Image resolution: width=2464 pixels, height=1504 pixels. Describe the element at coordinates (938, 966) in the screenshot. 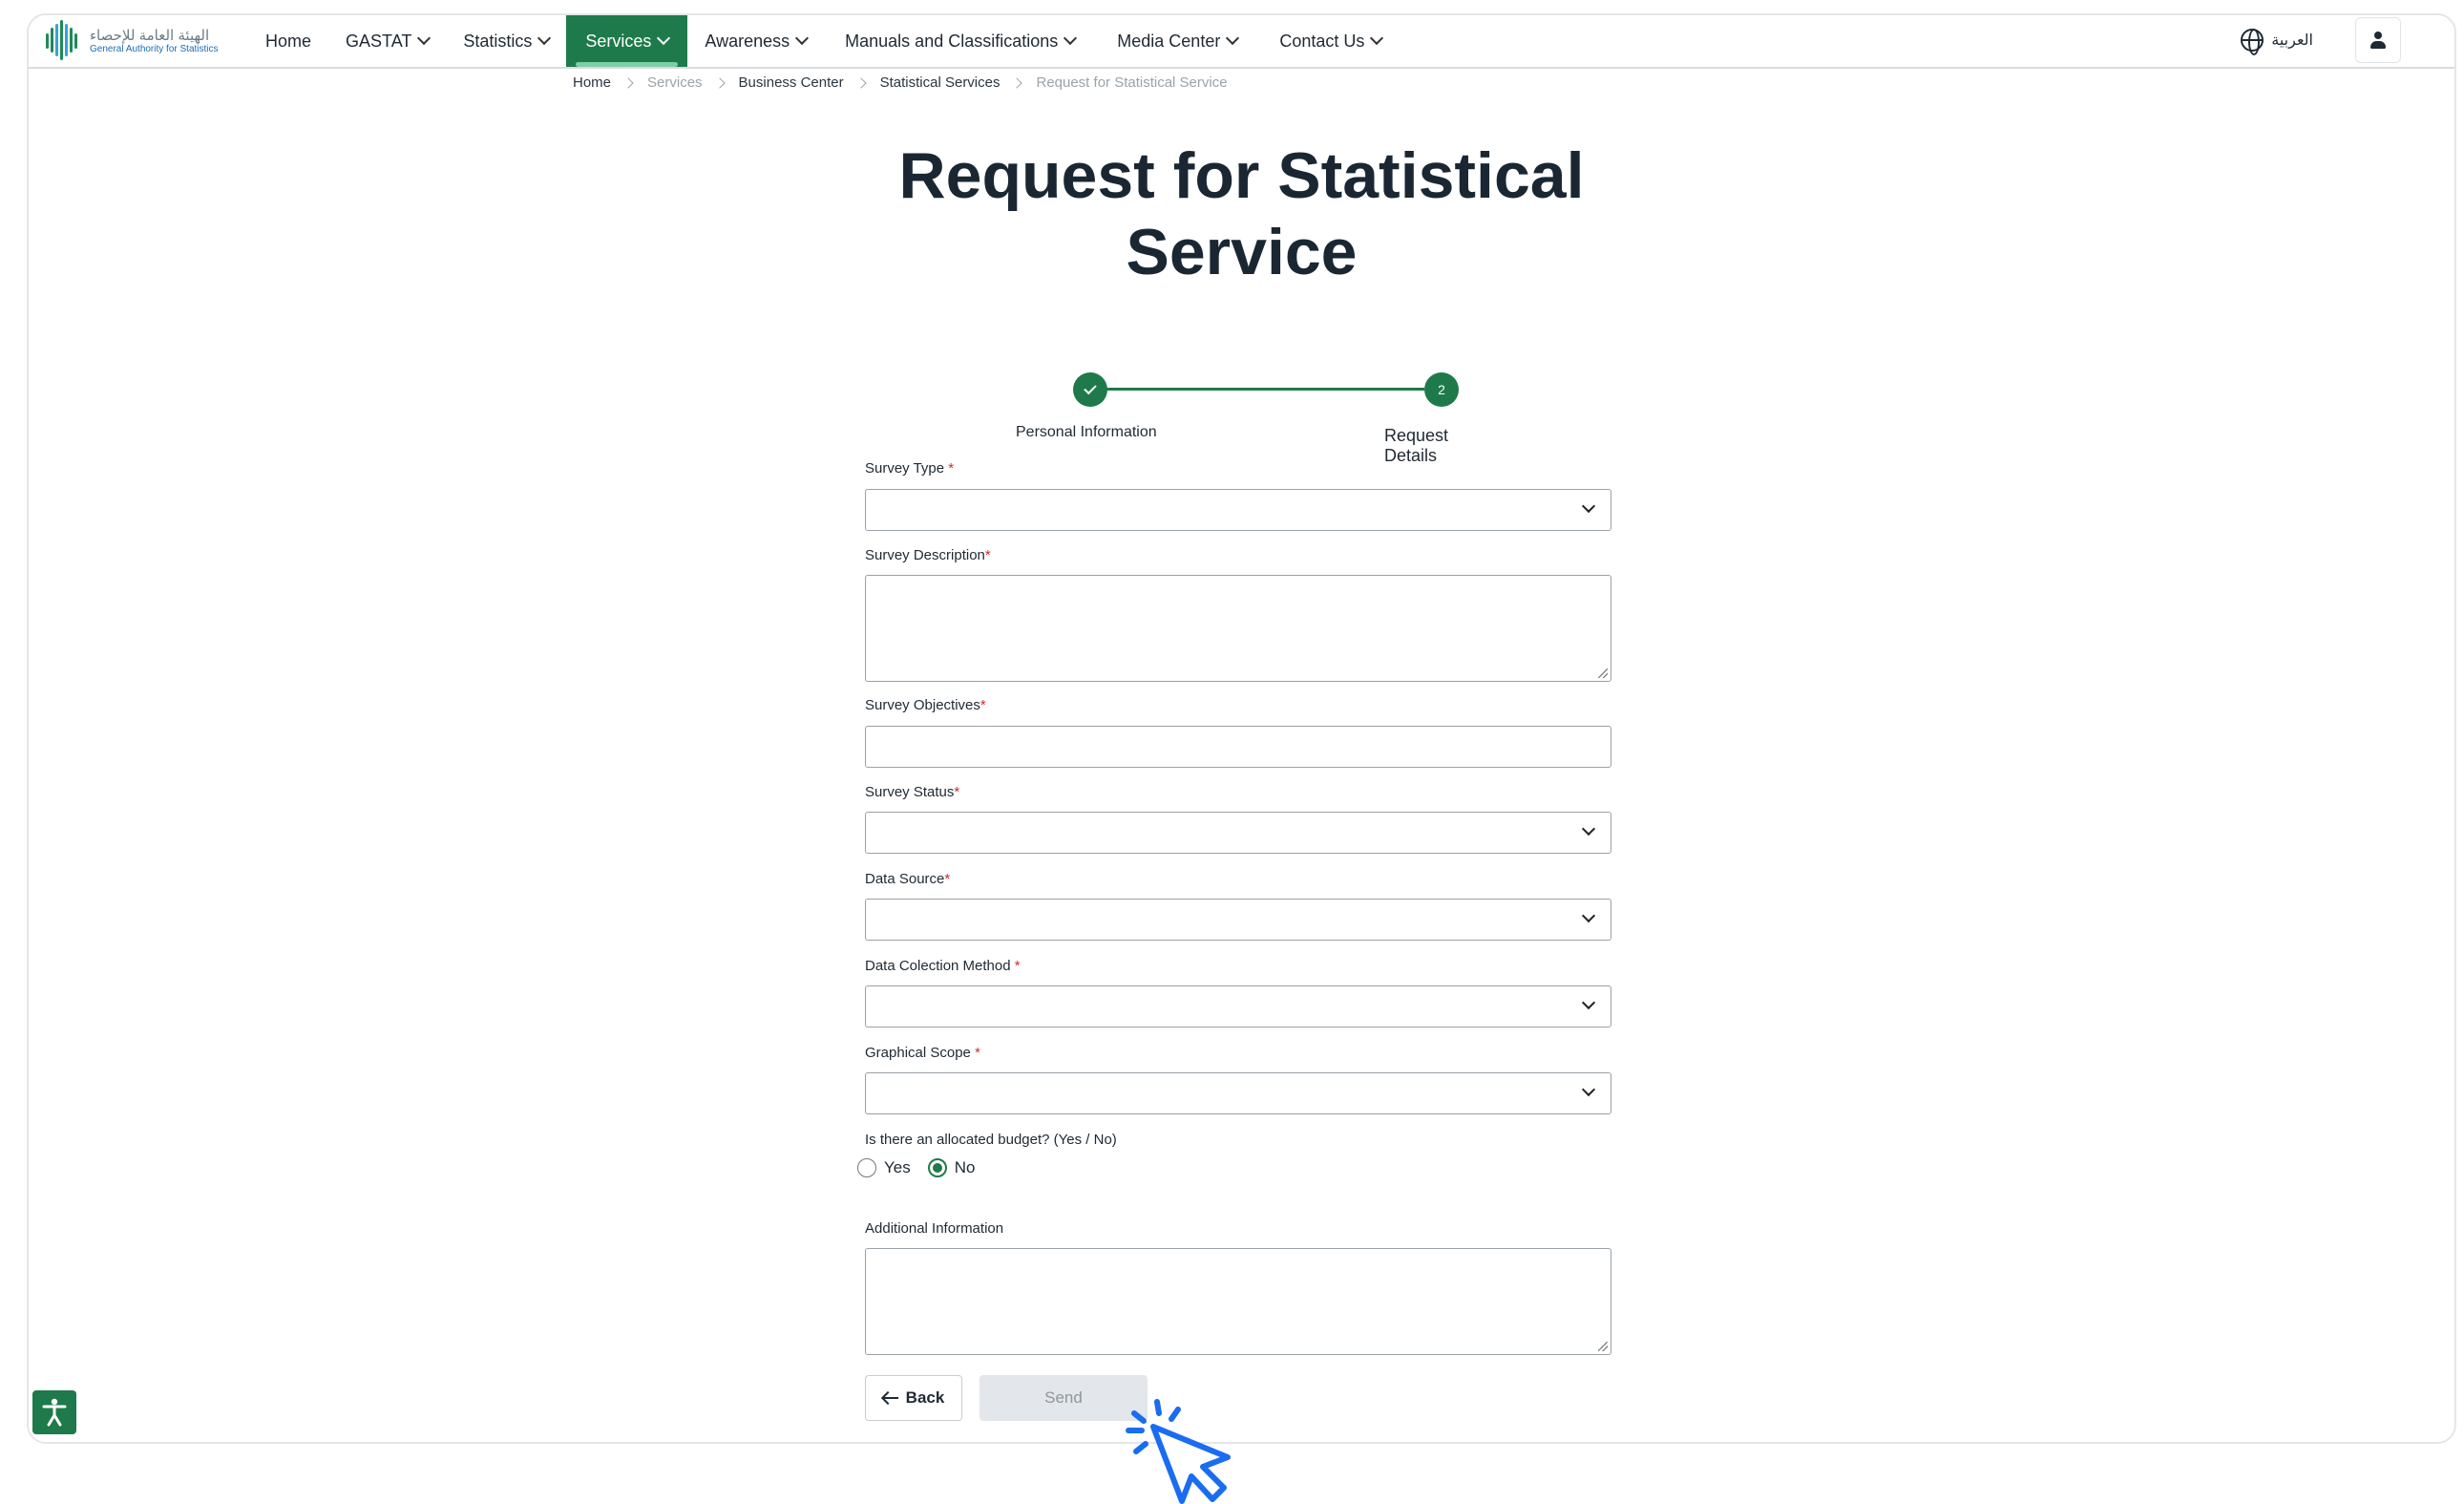

I see `data-collection-method-label-text: Data Colection Method` at that location.